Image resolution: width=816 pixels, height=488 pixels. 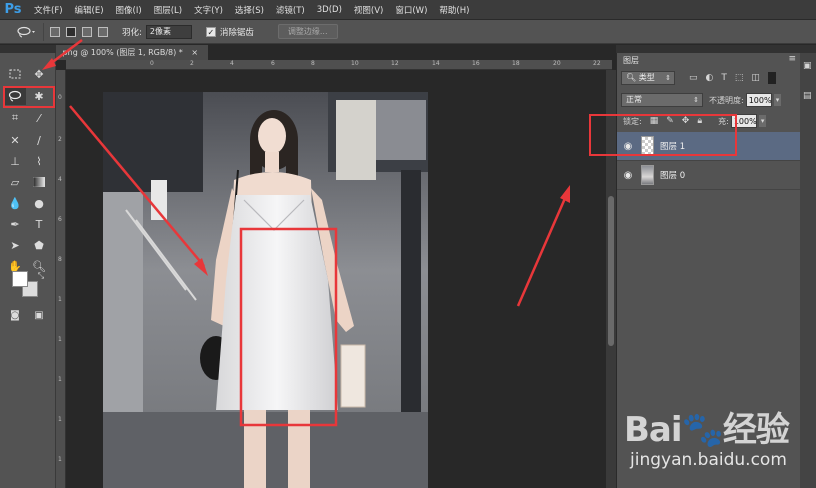 I want to click on baidu-jingyan-logo: Bai🐾经验, so click(x=707, y=430).